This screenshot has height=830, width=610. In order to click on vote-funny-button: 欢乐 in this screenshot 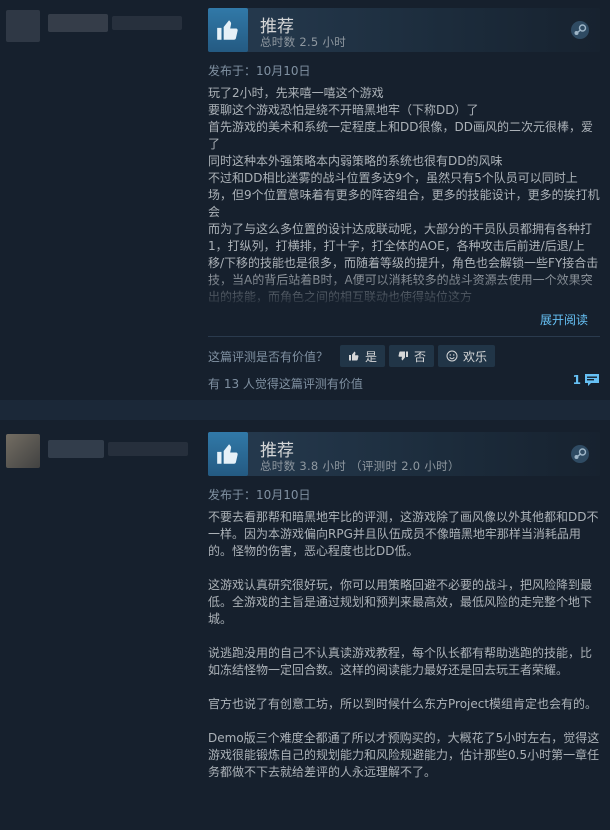, I will do `click(467, 356)`.